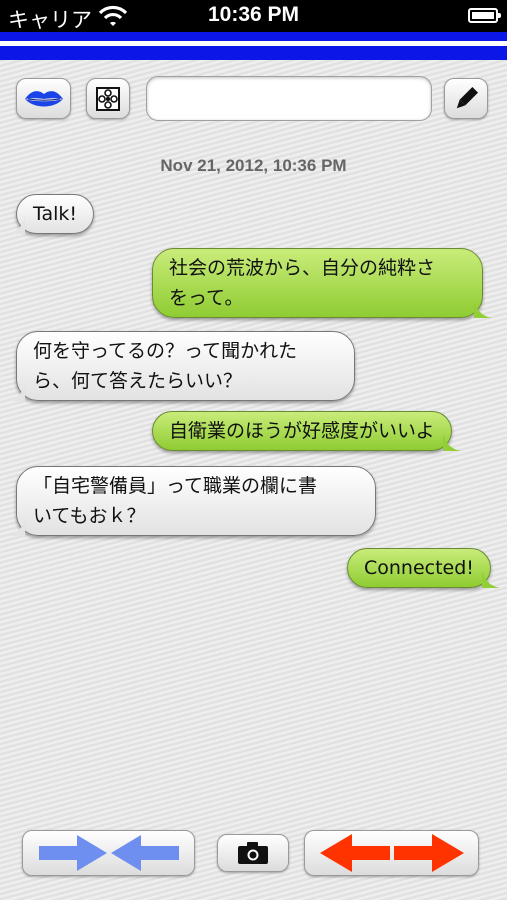 This screenshot has width=507, height=900. Describe the element at coordinates (206, 298) in the screenshot. I see `message-line: をって。` at that location.